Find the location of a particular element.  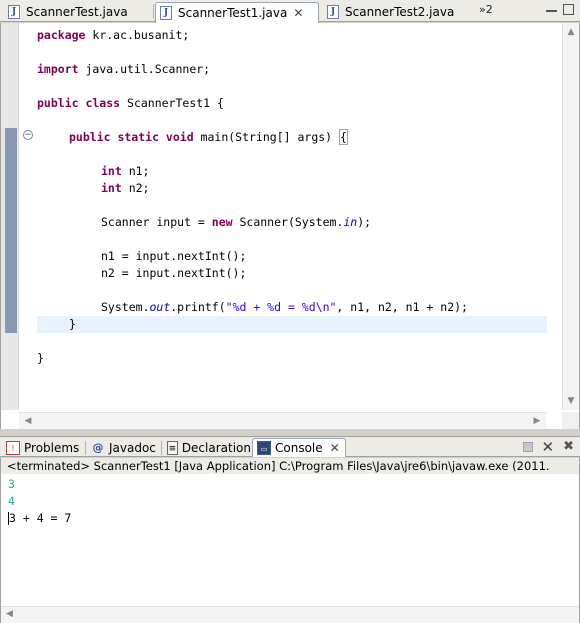

tab-label: ScannerTest2.java is located at coordinates (400, 12).